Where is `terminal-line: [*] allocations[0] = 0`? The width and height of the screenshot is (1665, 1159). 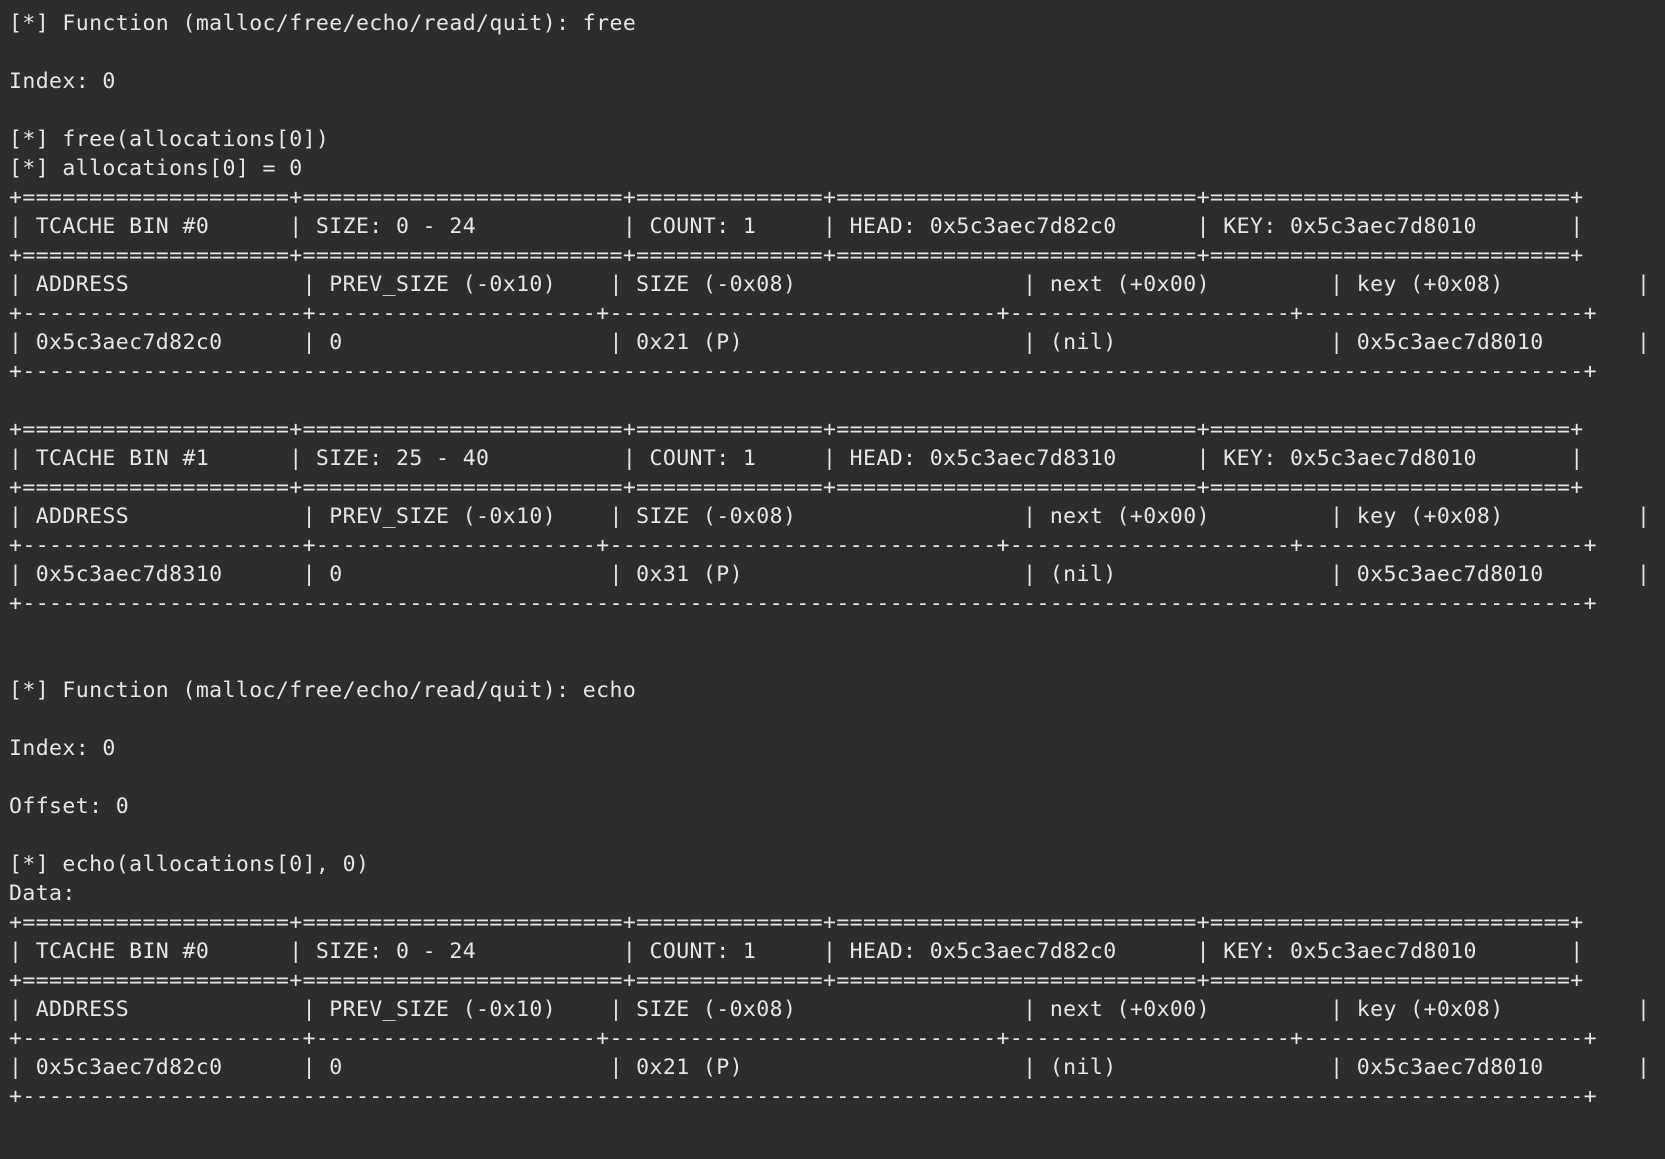
terminal-line: [*] allocations[0] = 0 is located at coordinates (156, 168).